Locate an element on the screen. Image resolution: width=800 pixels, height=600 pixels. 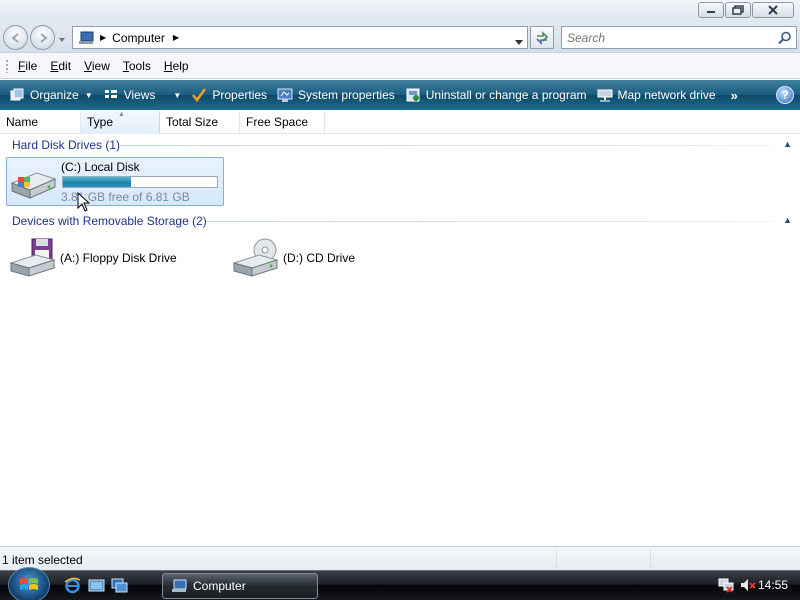
menu-tools: Tools is located at coordinates (137, 66).